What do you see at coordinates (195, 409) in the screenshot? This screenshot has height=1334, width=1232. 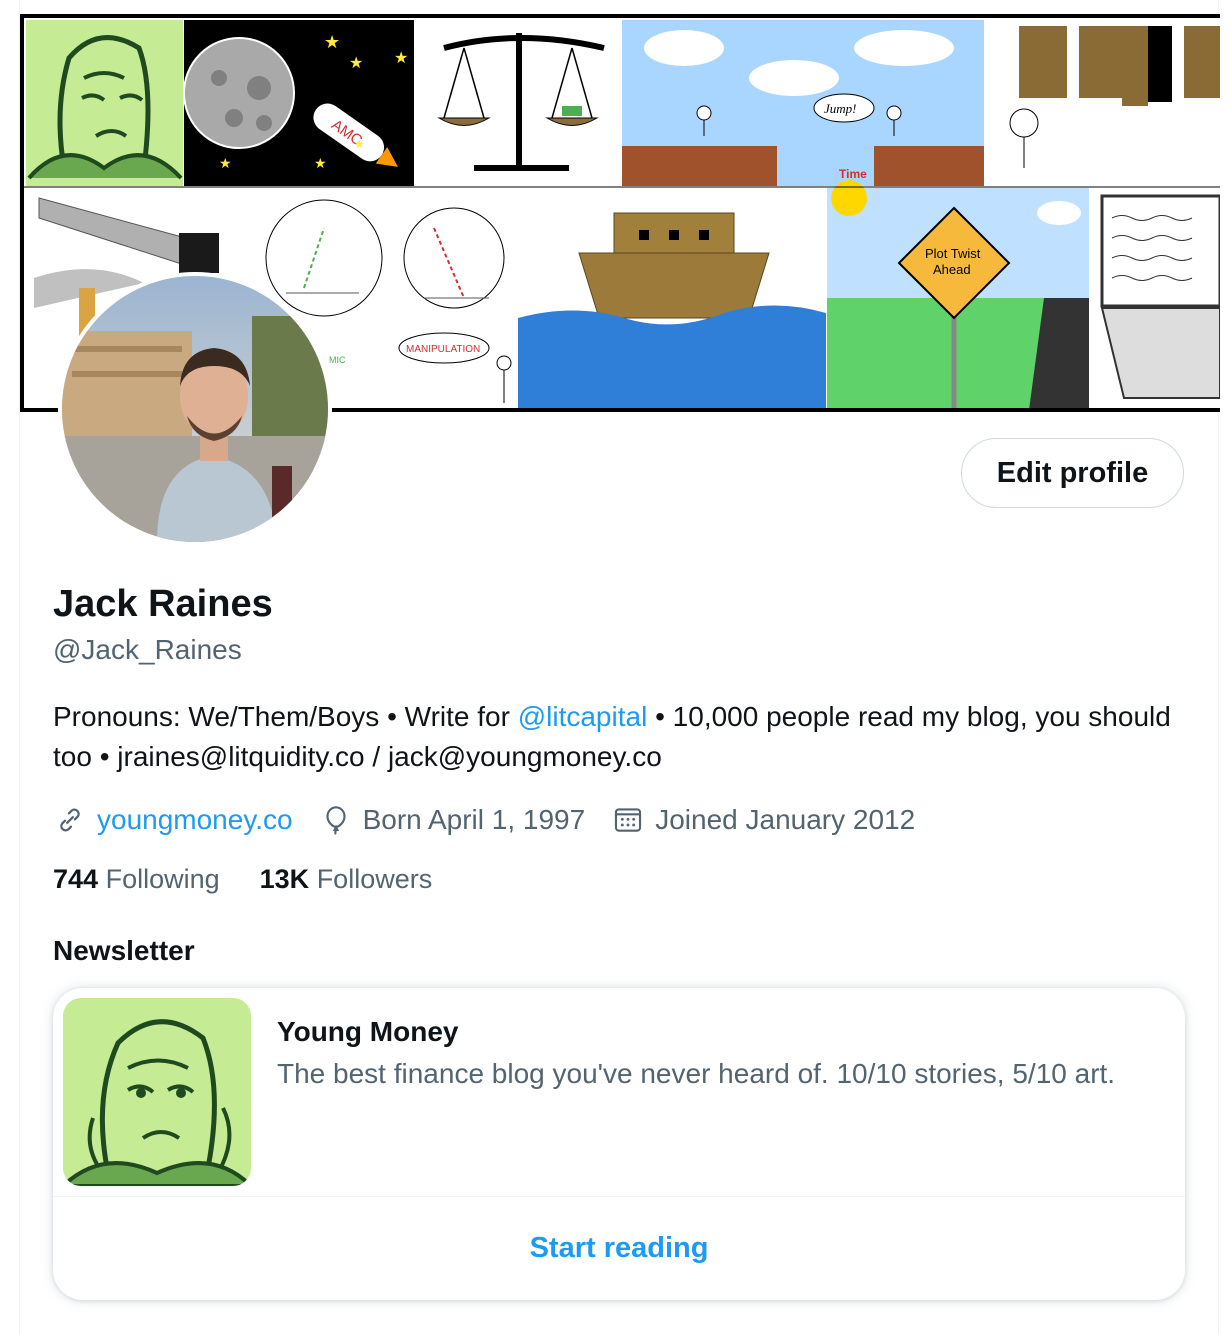 I see `avatar` at bounding box center [195, 409].